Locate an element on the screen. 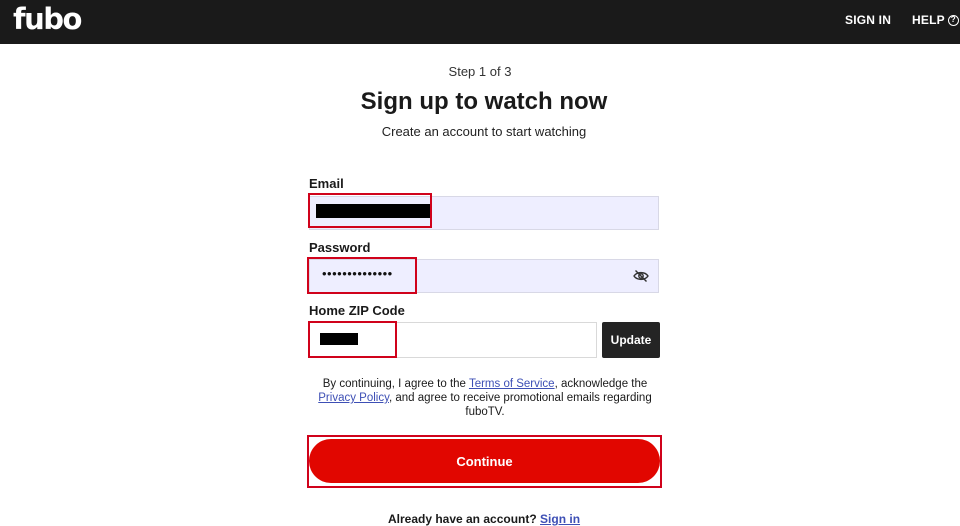 The image size is (960, 526). top-navigation-bar: fubo SIGN IN HELP ? is located at coordinates (480, 22).